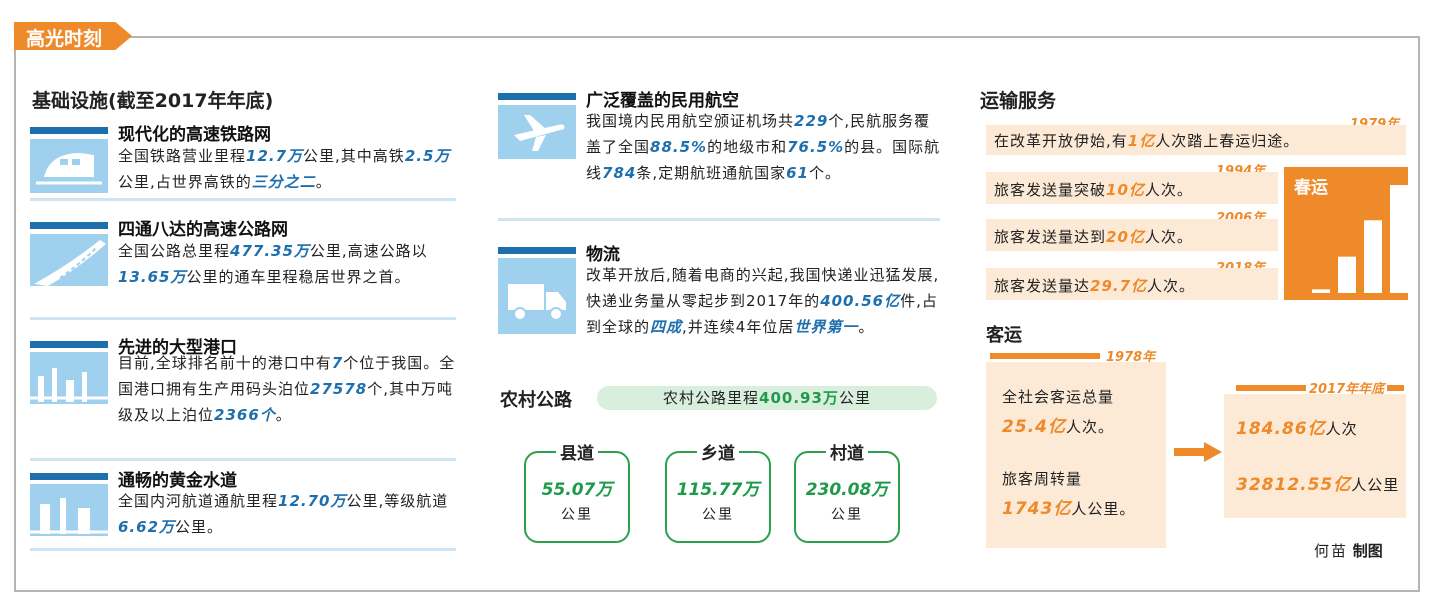 This screenshot has height=609, width=1445. What do you see at coordinates (1093, 190) in the screenshot?
I see `spring-row-text: 旅客发送量突破10亿人次。` at bounding box center [1093, 190].